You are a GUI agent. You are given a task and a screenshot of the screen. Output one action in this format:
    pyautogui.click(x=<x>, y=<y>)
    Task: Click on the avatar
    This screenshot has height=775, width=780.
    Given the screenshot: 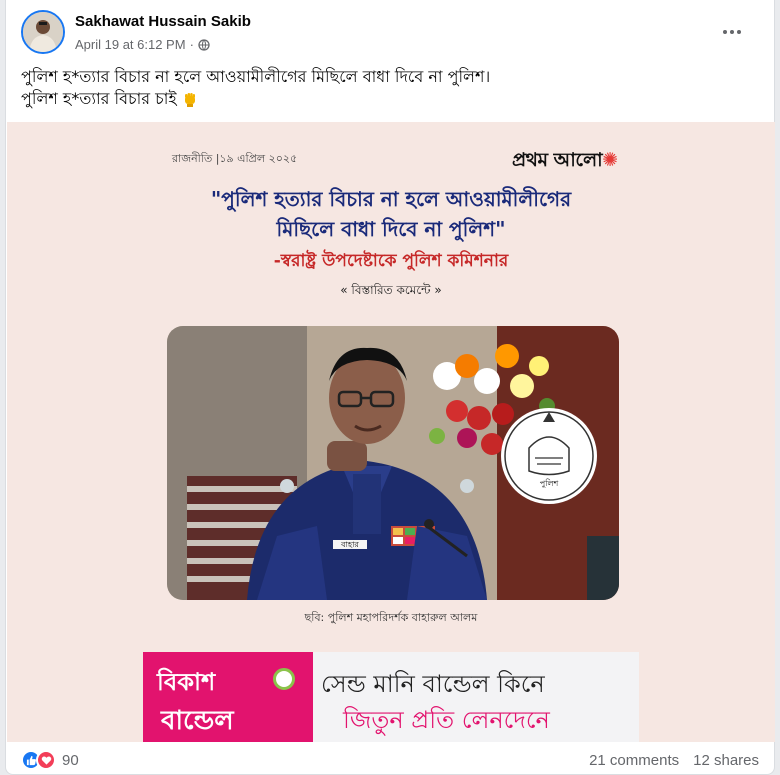 What is the action you would take?
    pyautogui.click(x=43, y=32)
    